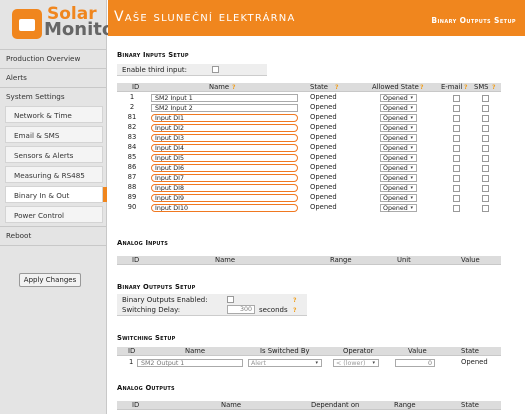  I want to click on col-range: Range, so click(405, 405).